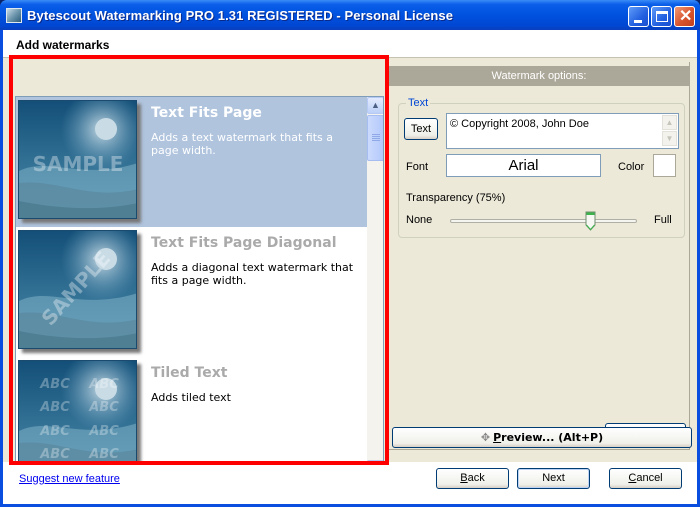 The height and width of the screenshot is (507, 700). What do you see at coordinates (485, 437) in the screenshot?
I see `move-icon: ✥` at bounding box center [485, 437].